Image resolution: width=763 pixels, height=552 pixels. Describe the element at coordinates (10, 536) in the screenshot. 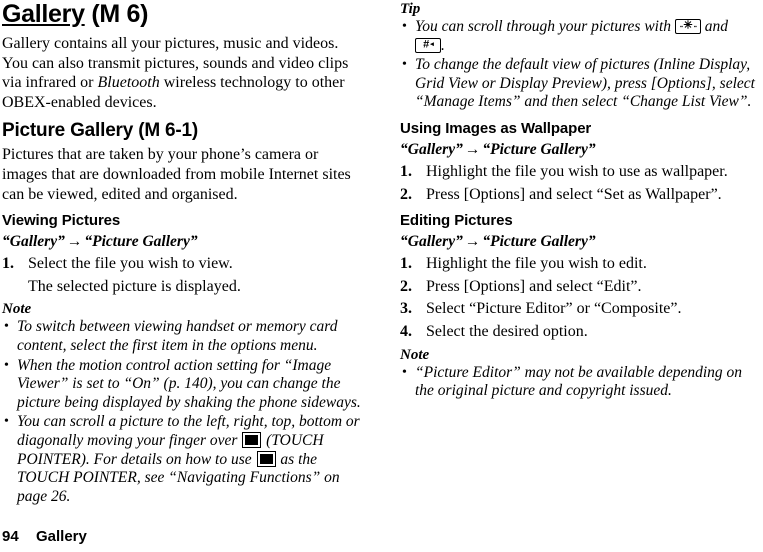

I see `footer-page-number: 94` at that location.